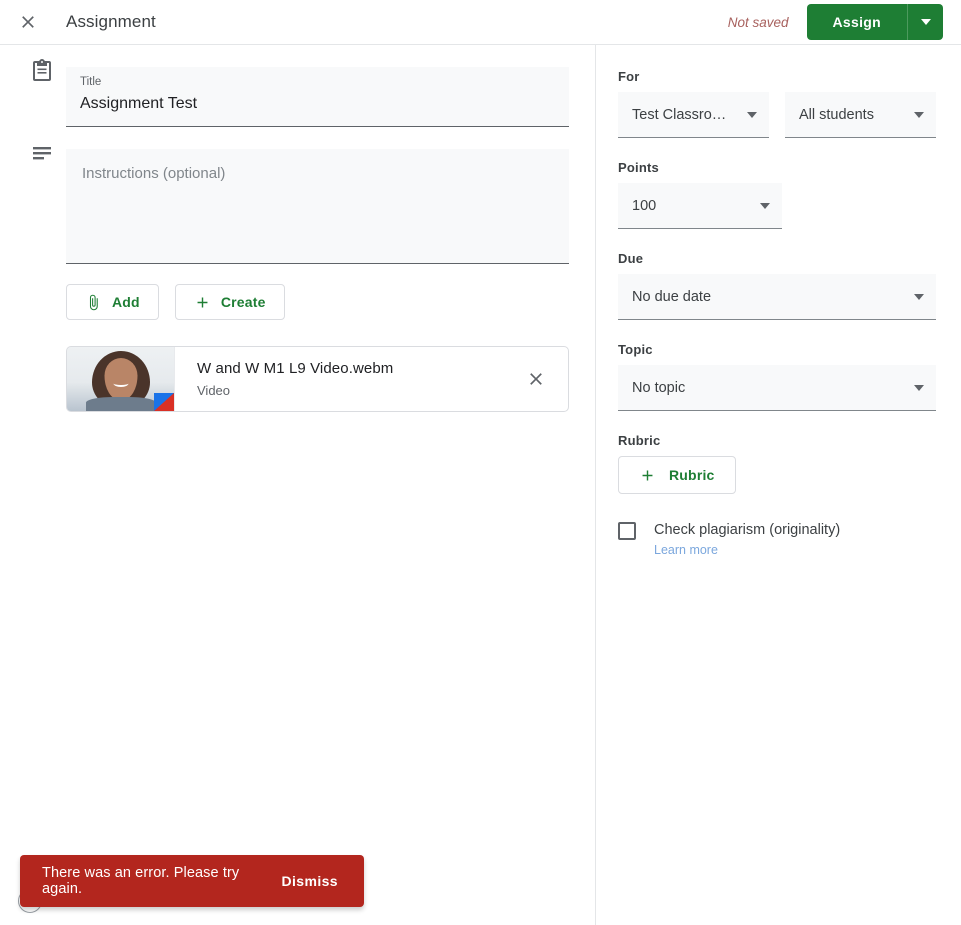 The height and width of the screenshot is (925, 961). I want to click on attachment-card: W and W M1 L9 Video.webm Video, so click(317, 379).